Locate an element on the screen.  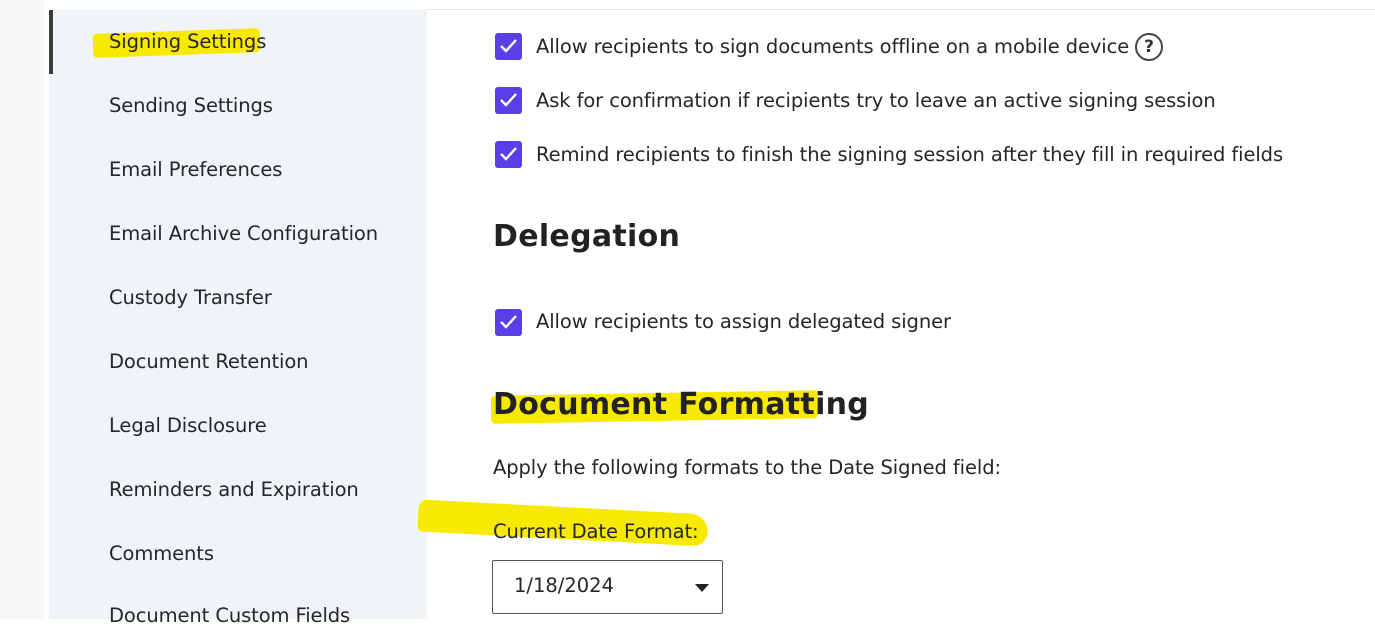
caret-down-icon is located at coordinates (702, 588).